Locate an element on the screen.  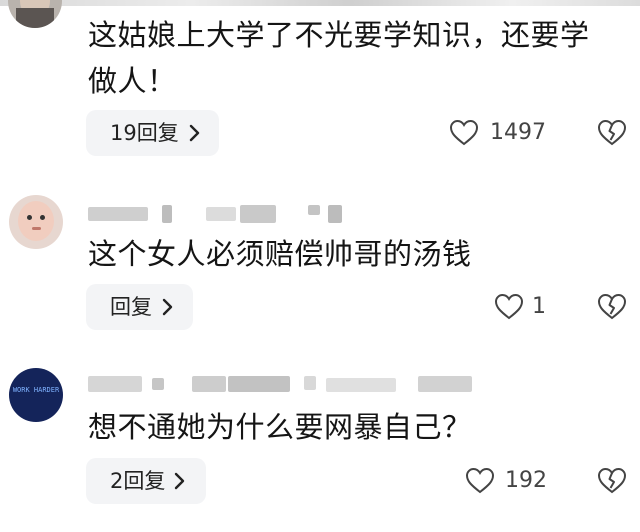
reply-label: 19回复 is located at coordinates (144, 133).